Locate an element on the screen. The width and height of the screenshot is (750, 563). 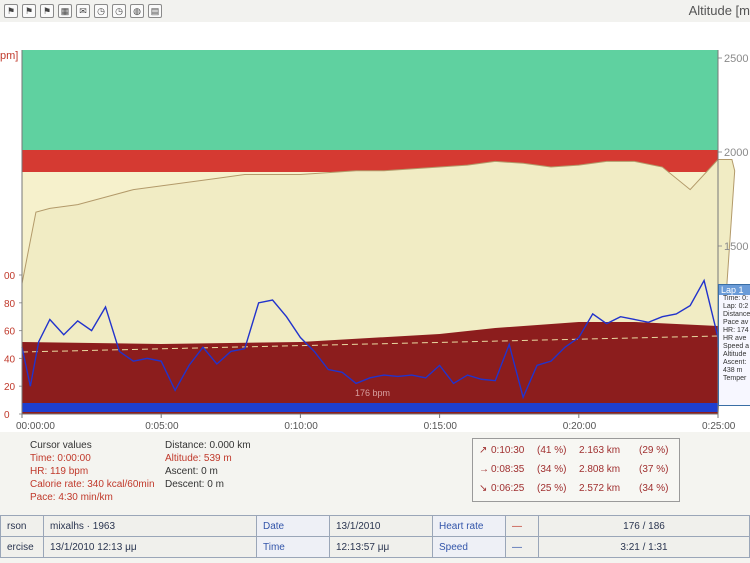
left-tick-label: 80 is located at coordinates (10, 304).